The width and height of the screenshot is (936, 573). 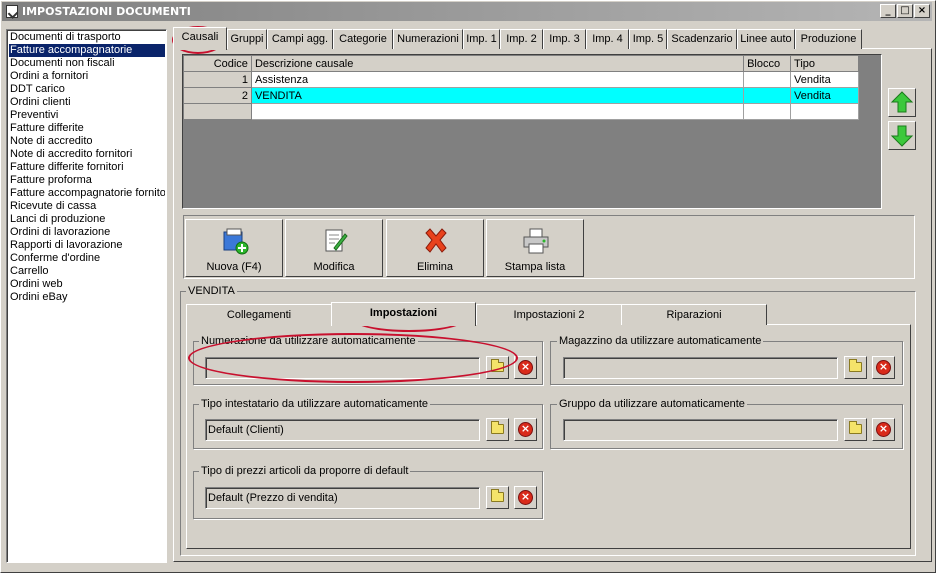 I want to click on tipo-prezzi-browse-button, so click(x=497, y=497).